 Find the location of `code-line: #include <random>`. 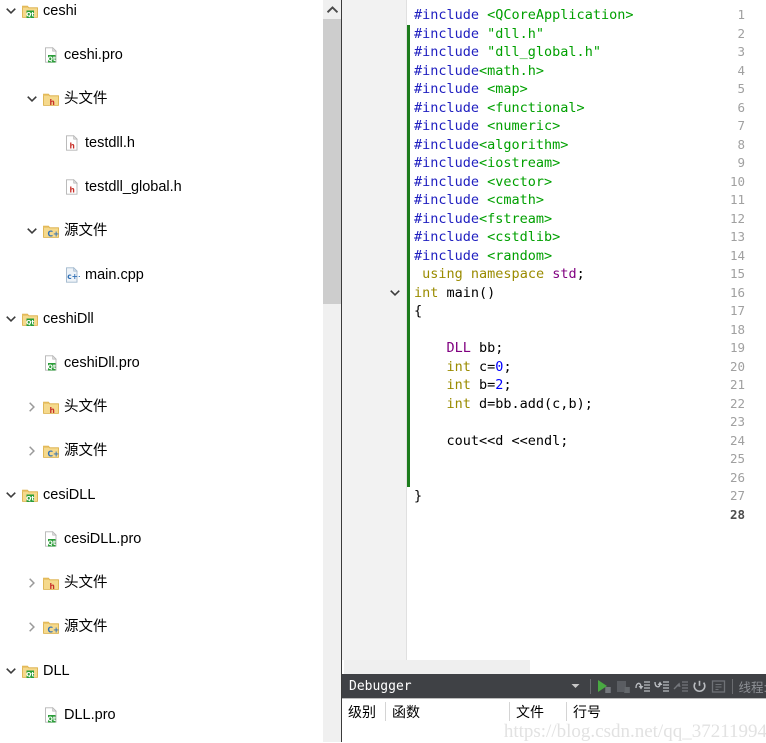

code-line: #include <random> is located at coordinates (483, 256).